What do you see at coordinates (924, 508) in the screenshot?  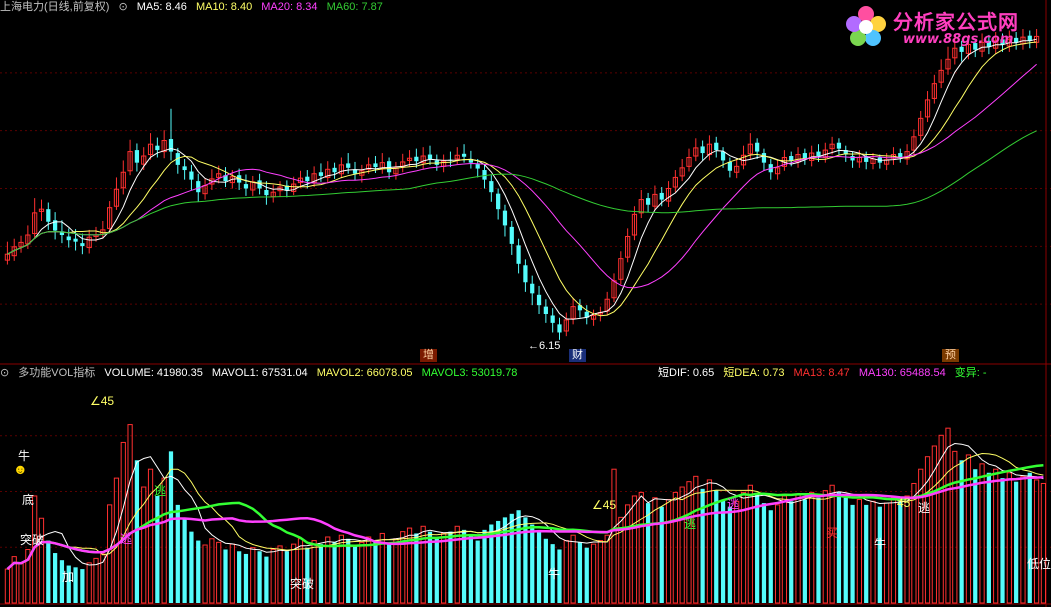 I see `vol-ann-tao5: 逃` at bounding box center [924, 508].